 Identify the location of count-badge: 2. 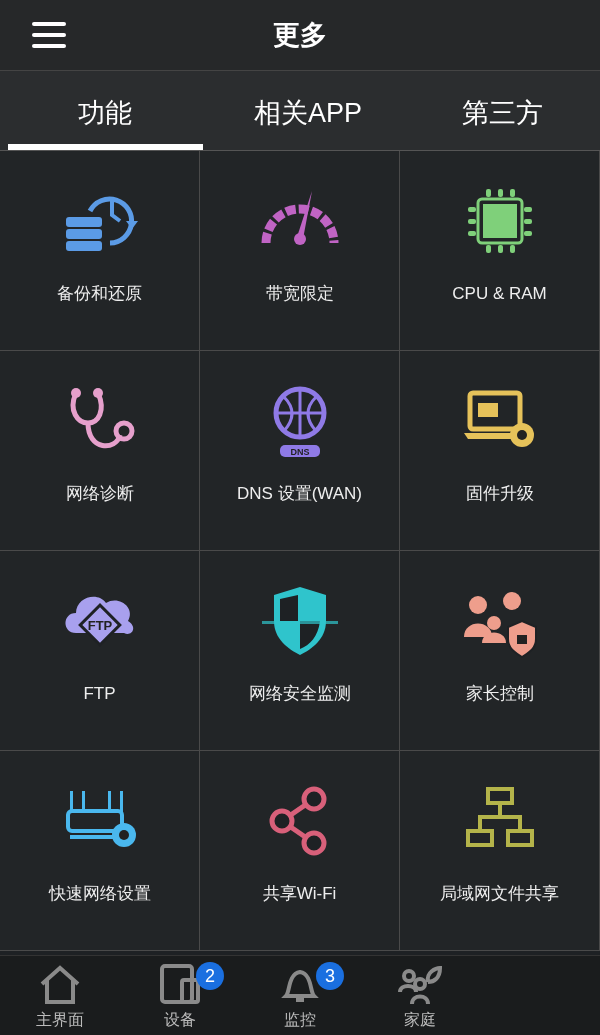
(210, 976).